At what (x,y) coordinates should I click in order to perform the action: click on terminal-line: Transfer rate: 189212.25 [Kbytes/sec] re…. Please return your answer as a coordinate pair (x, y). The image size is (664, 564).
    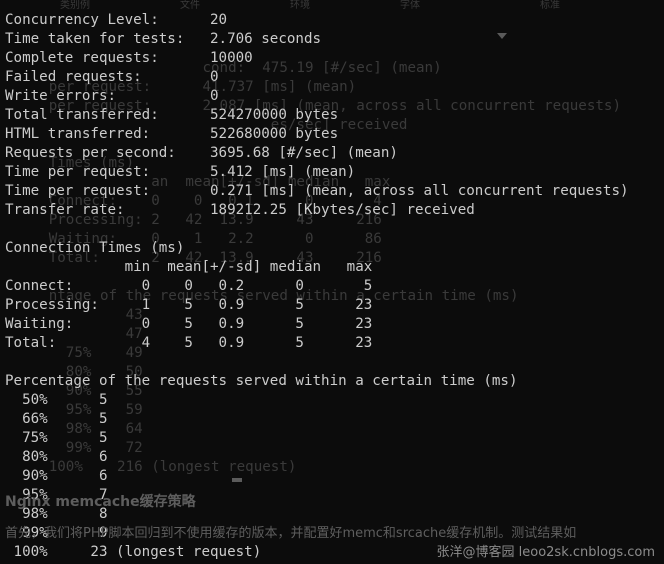
    Looking at the image, I should click on (240, 210).